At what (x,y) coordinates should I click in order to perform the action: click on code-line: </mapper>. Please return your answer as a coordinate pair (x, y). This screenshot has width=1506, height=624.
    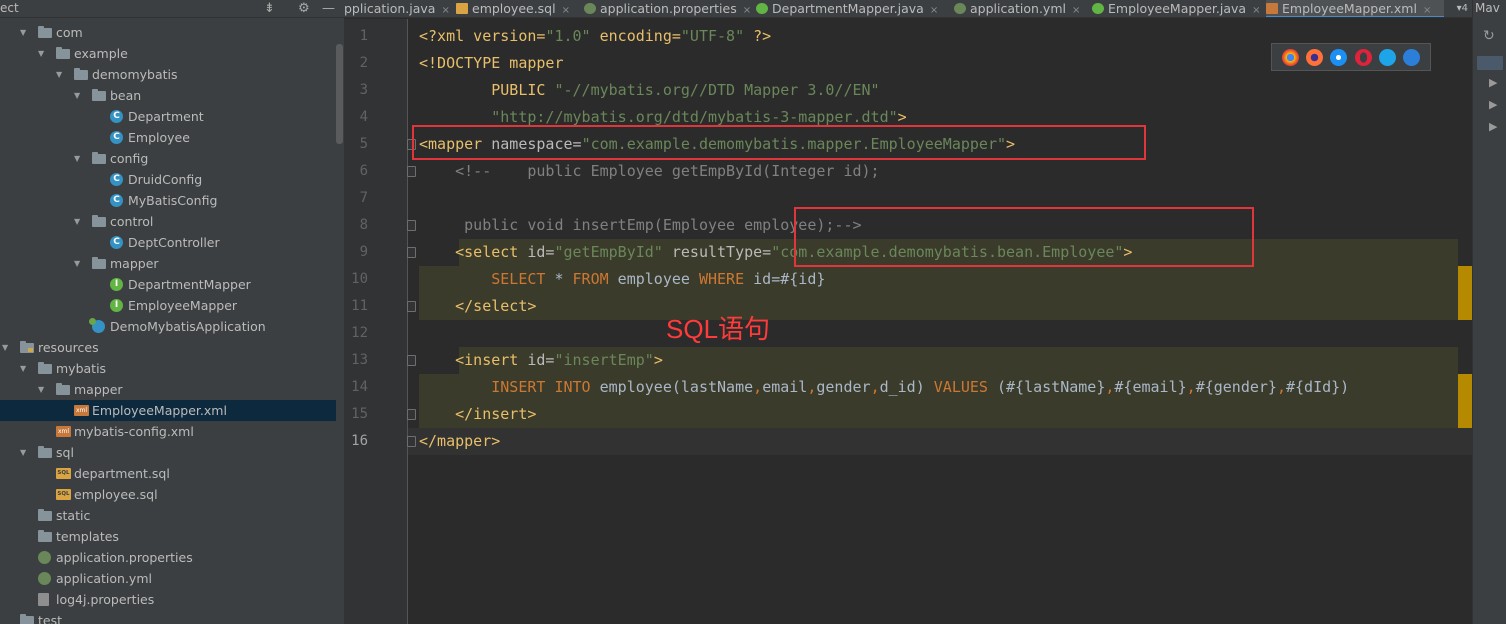
    Looking at the image, I should click on (459, 441).